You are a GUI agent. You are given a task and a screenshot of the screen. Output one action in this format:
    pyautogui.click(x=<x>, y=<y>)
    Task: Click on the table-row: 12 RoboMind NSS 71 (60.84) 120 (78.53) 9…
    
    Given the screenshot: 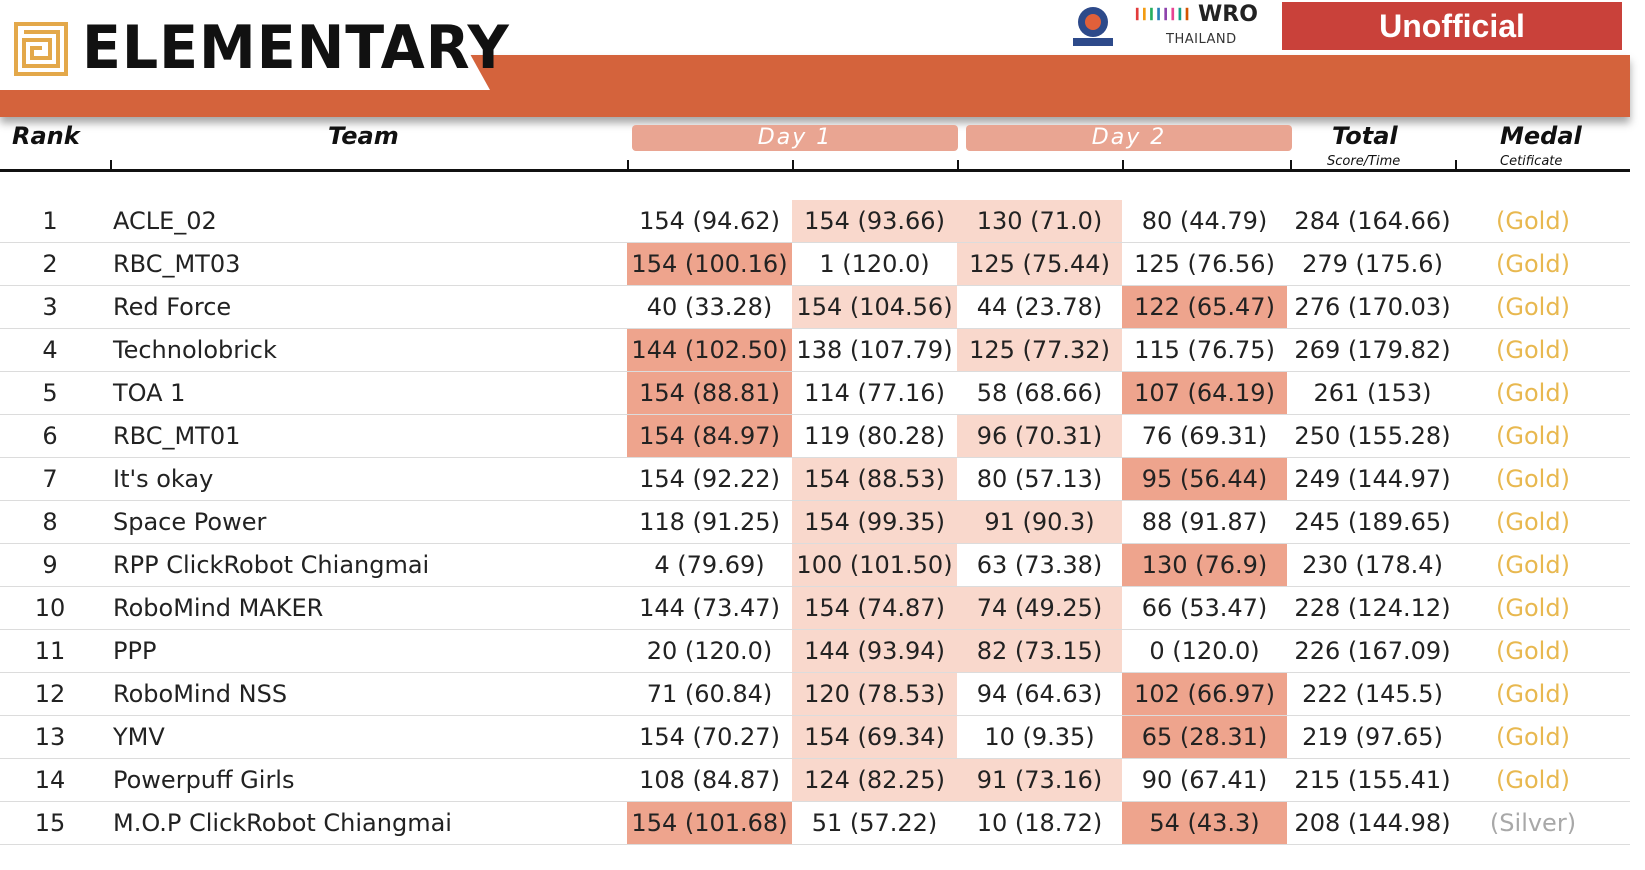 What is the action you would take?
    pyautogui.click(x=815, y=694)
    